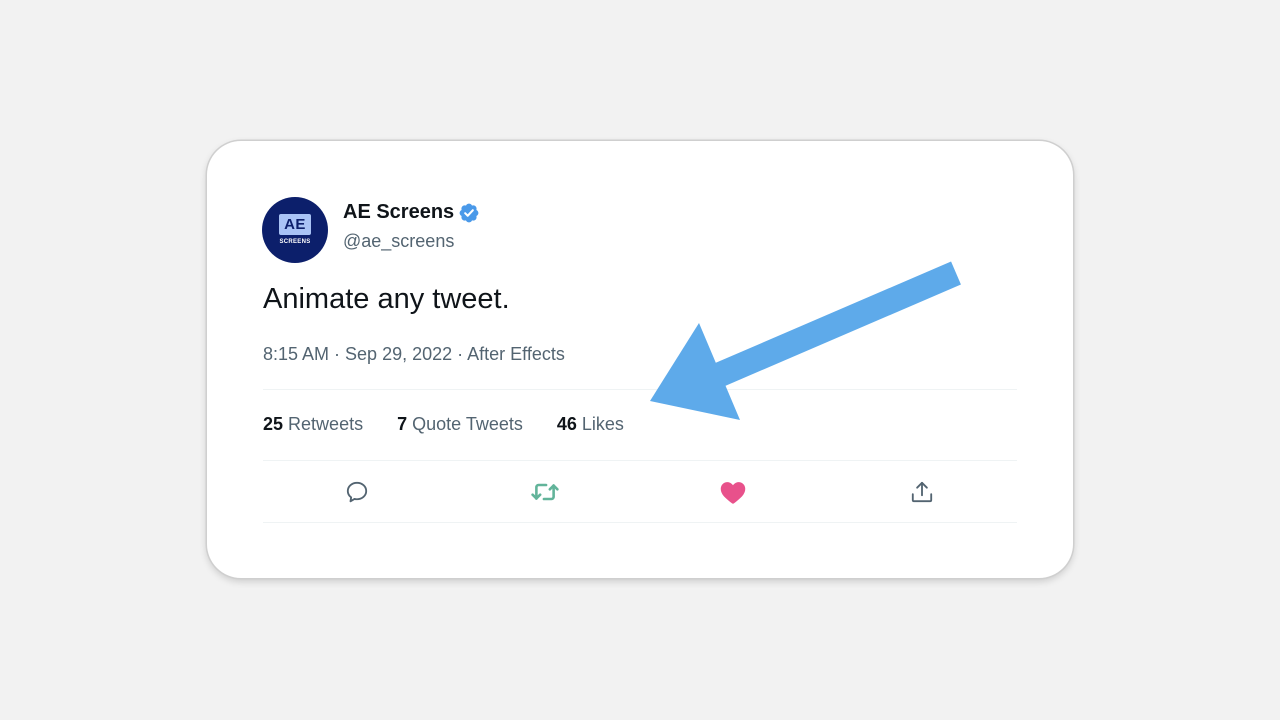 The height and width of the screenshot is (720, 1280). I want to click on quote-tweets-label: Quote Tweets, so click(467, 424).